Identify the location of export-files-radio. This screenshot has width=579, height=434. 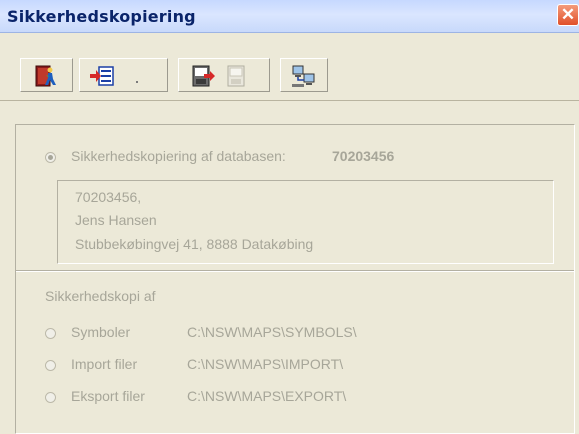
(50, 397).